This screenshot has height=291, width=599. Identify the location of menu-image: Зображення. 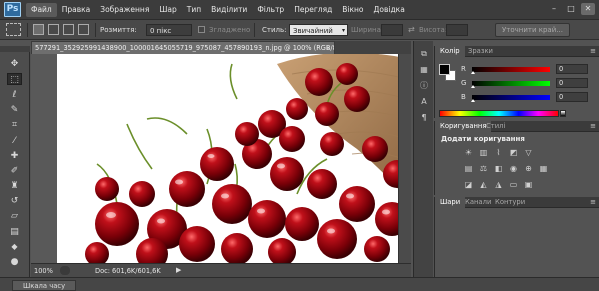
(124, 10).